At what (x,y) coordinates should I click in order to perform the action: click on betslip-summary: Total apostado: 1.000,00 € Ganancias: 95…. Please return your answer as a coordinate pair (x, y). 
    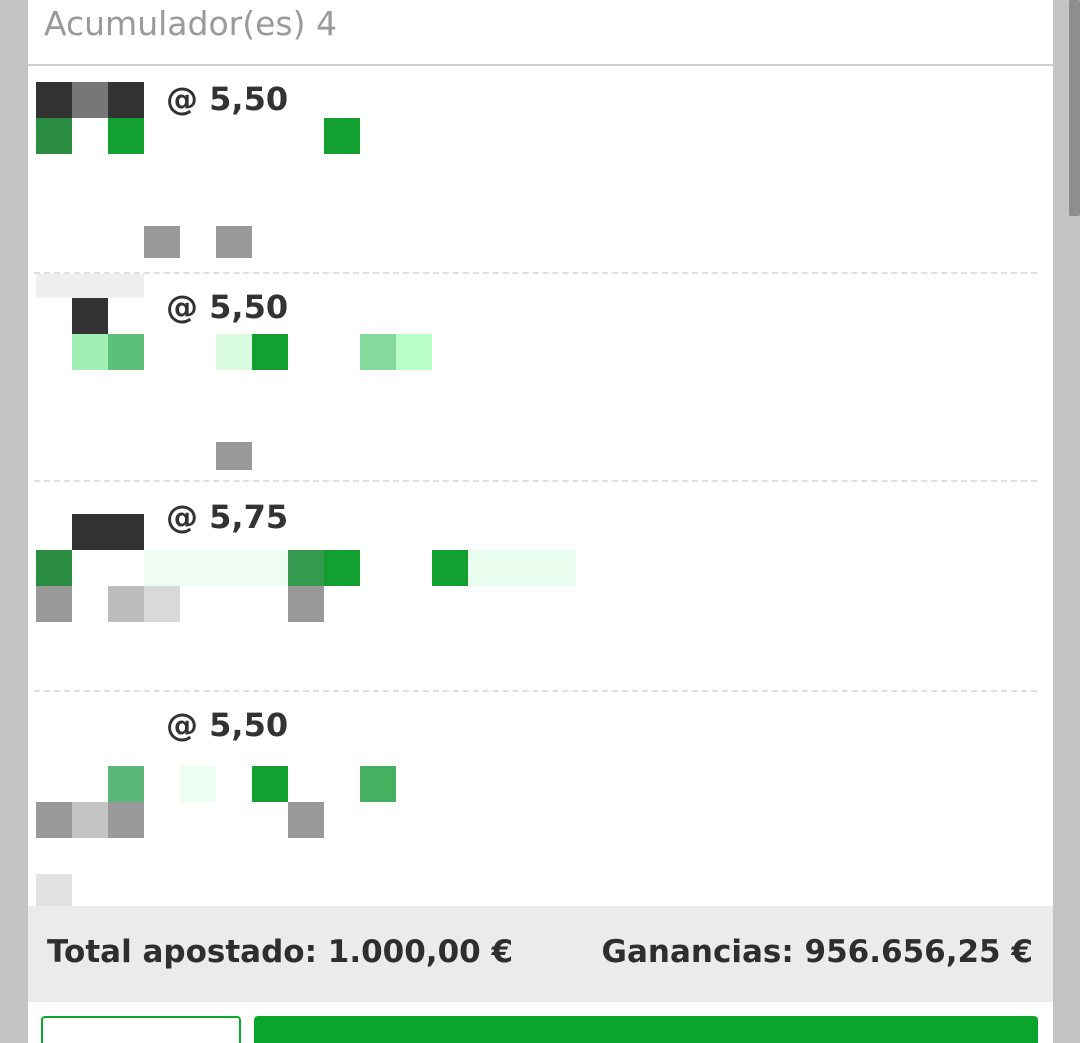
    Looking at the image, I should click on (540, 954).